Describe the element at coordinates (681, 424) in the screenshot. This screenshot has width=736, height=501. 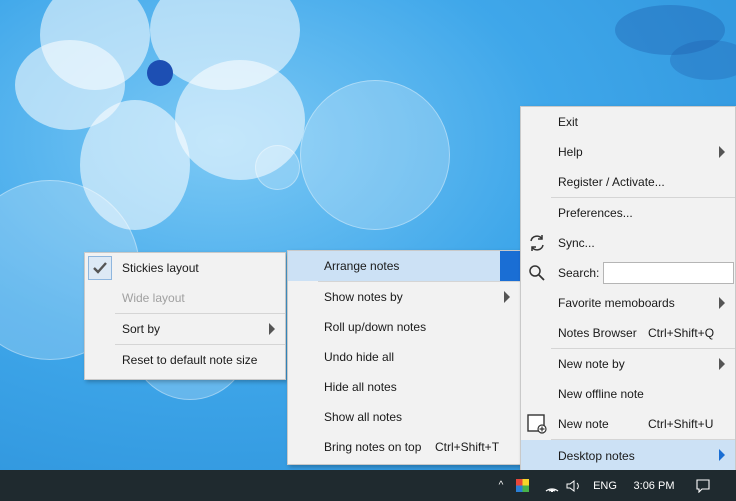
I see `shortcut-label: Ctrl+Shift+U` at that location.